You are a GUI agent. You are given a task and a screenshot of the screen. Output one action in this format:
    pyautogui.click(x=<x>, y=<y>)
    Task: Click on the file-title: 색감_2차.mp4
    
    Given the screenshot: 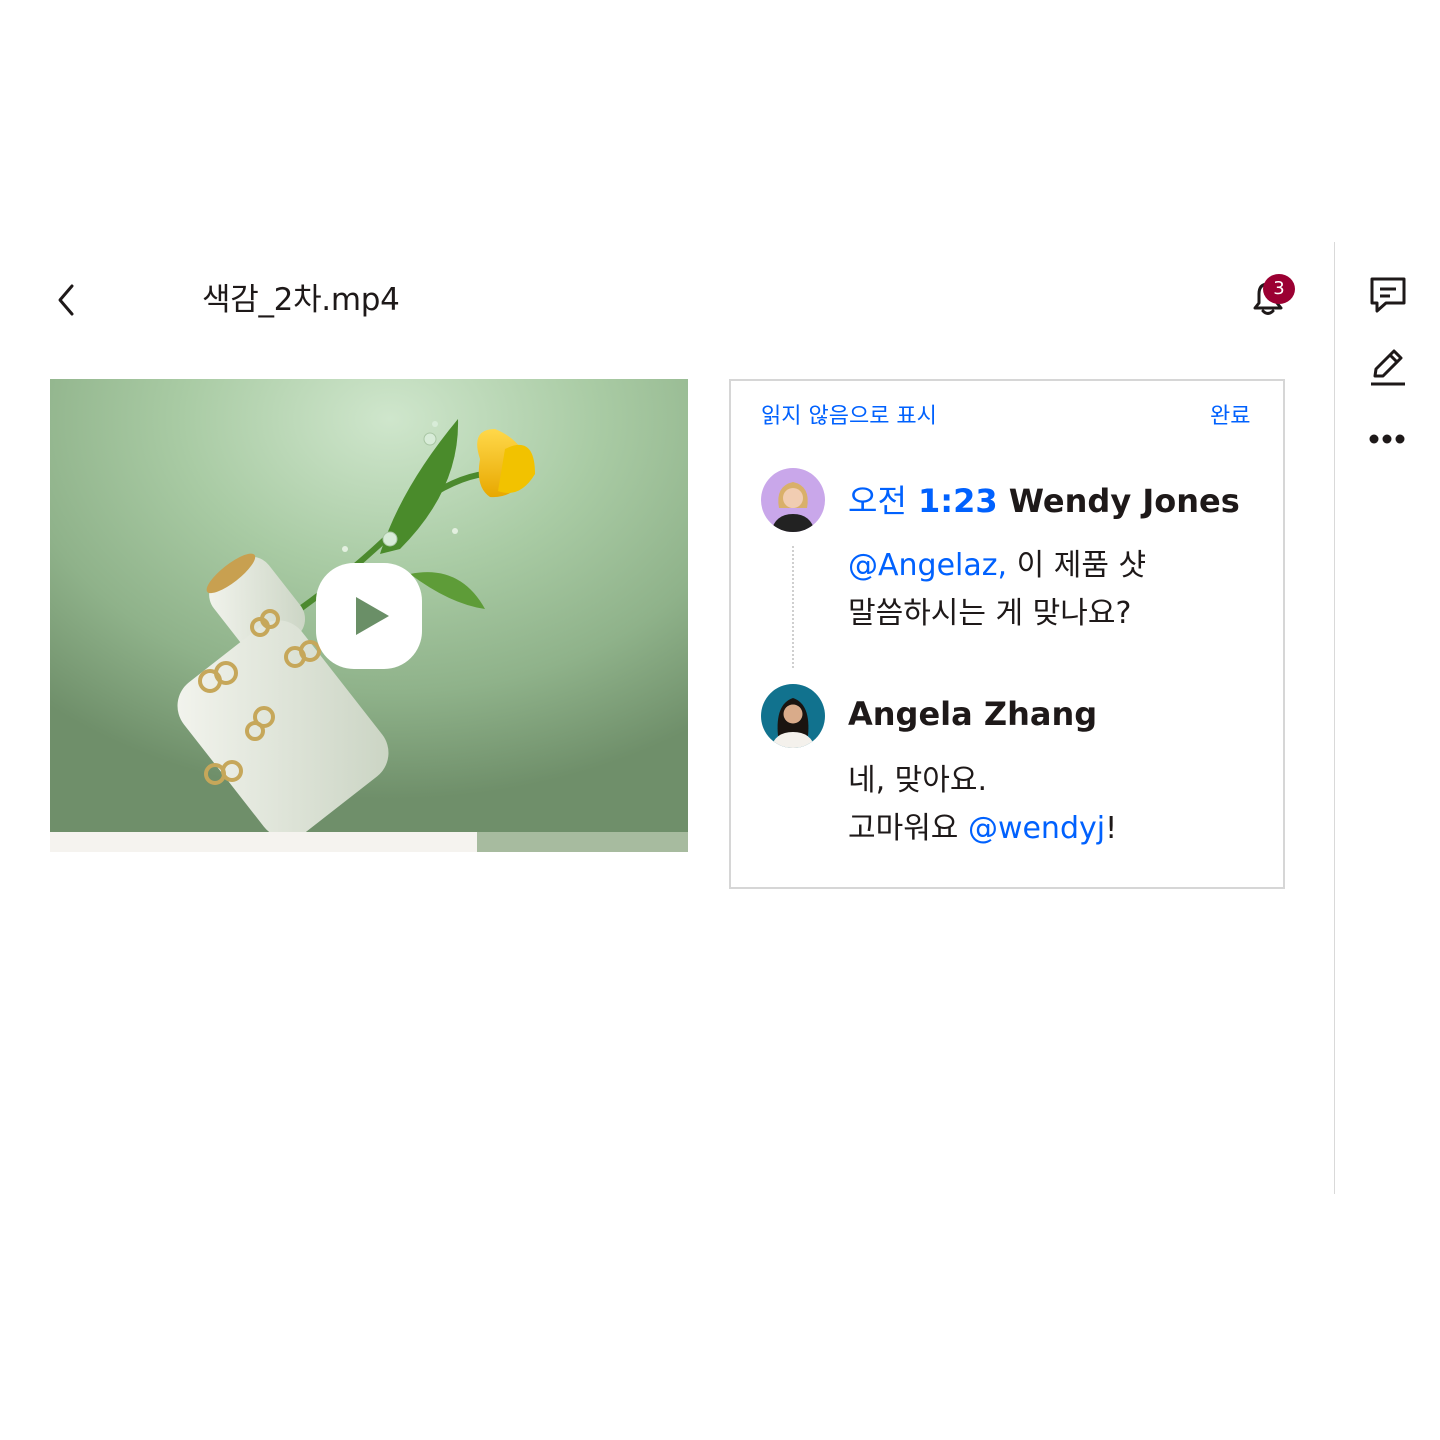 What is the action you would take?
    pyautogui.click(x=301, y=300)
    